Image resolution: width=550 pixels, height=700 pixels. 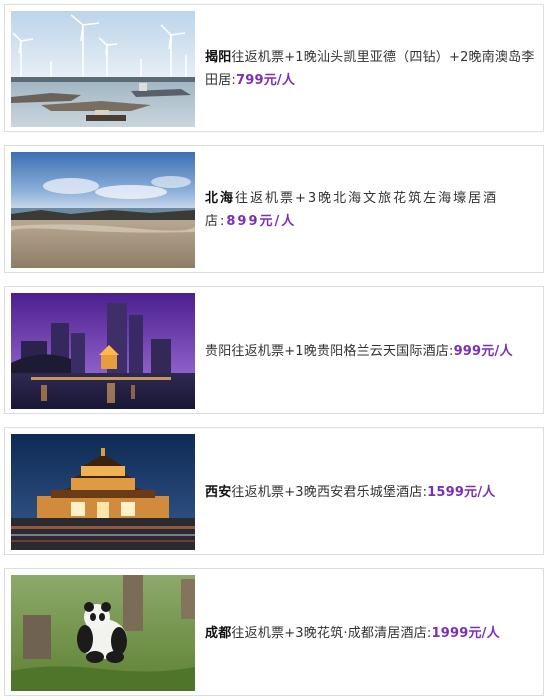 I want to click on deal-description: 贵阳往返机票+1晚贵阳格兰云天国际酒店:999元/人, so click(x=371, y=350).